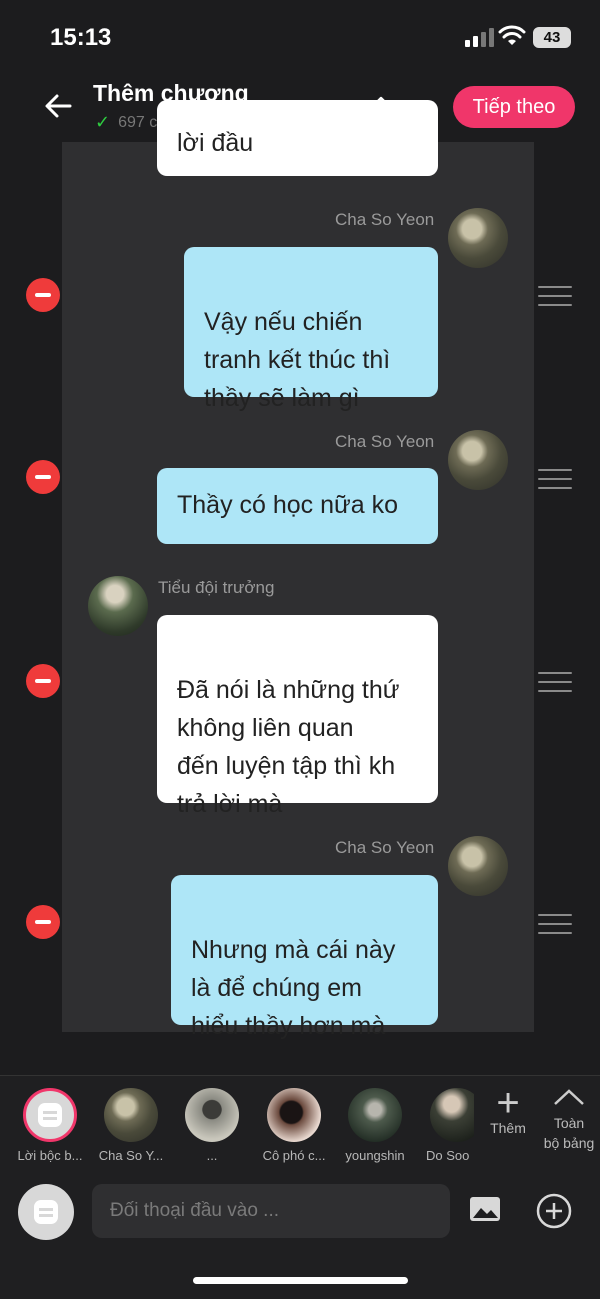  I want to click on add-label: Thêm, so click(508, 1128).